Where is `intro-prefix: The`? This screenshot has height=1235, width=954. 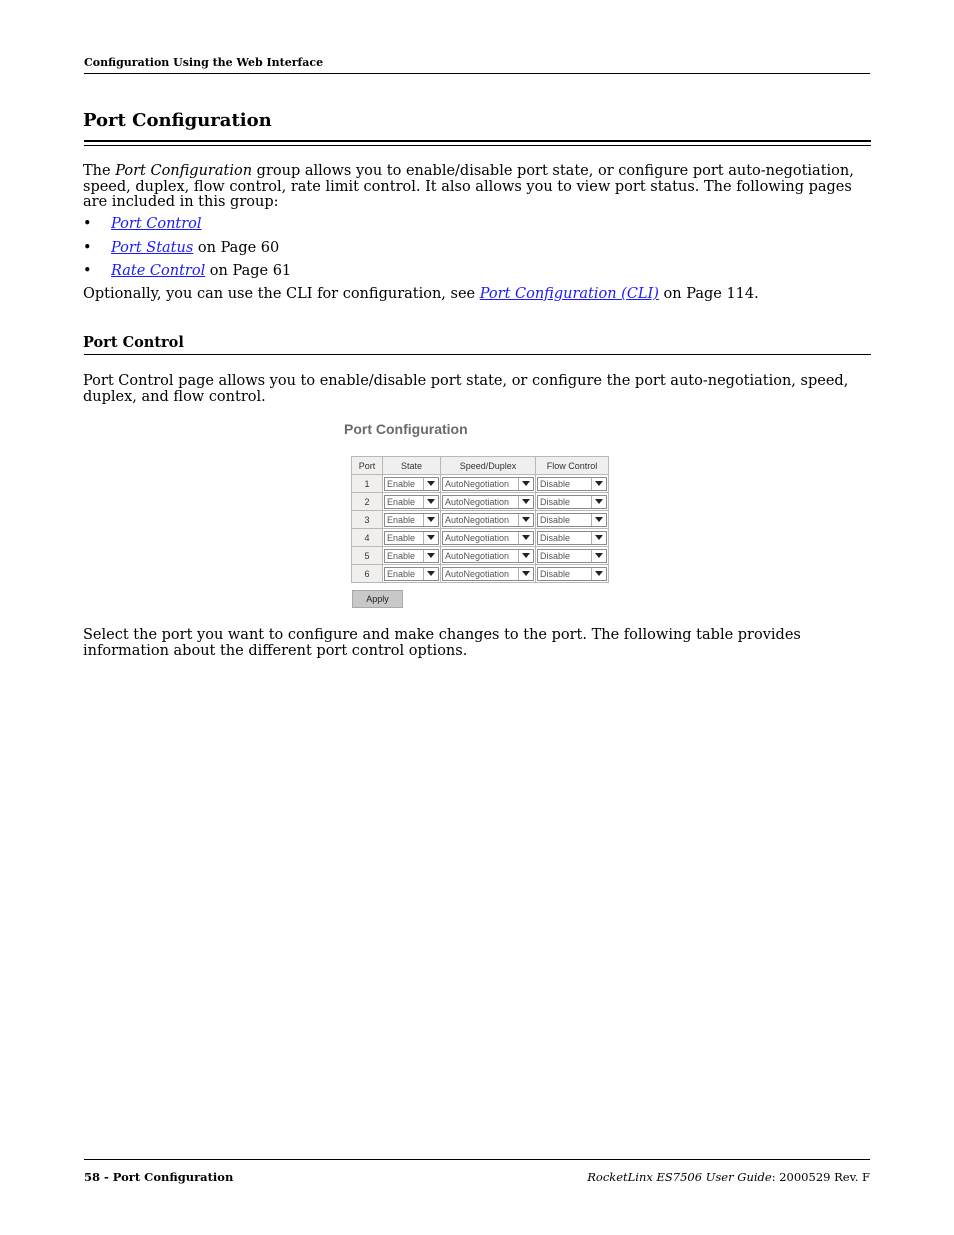
intro-prefix: The is located at coordinates (99, 171).